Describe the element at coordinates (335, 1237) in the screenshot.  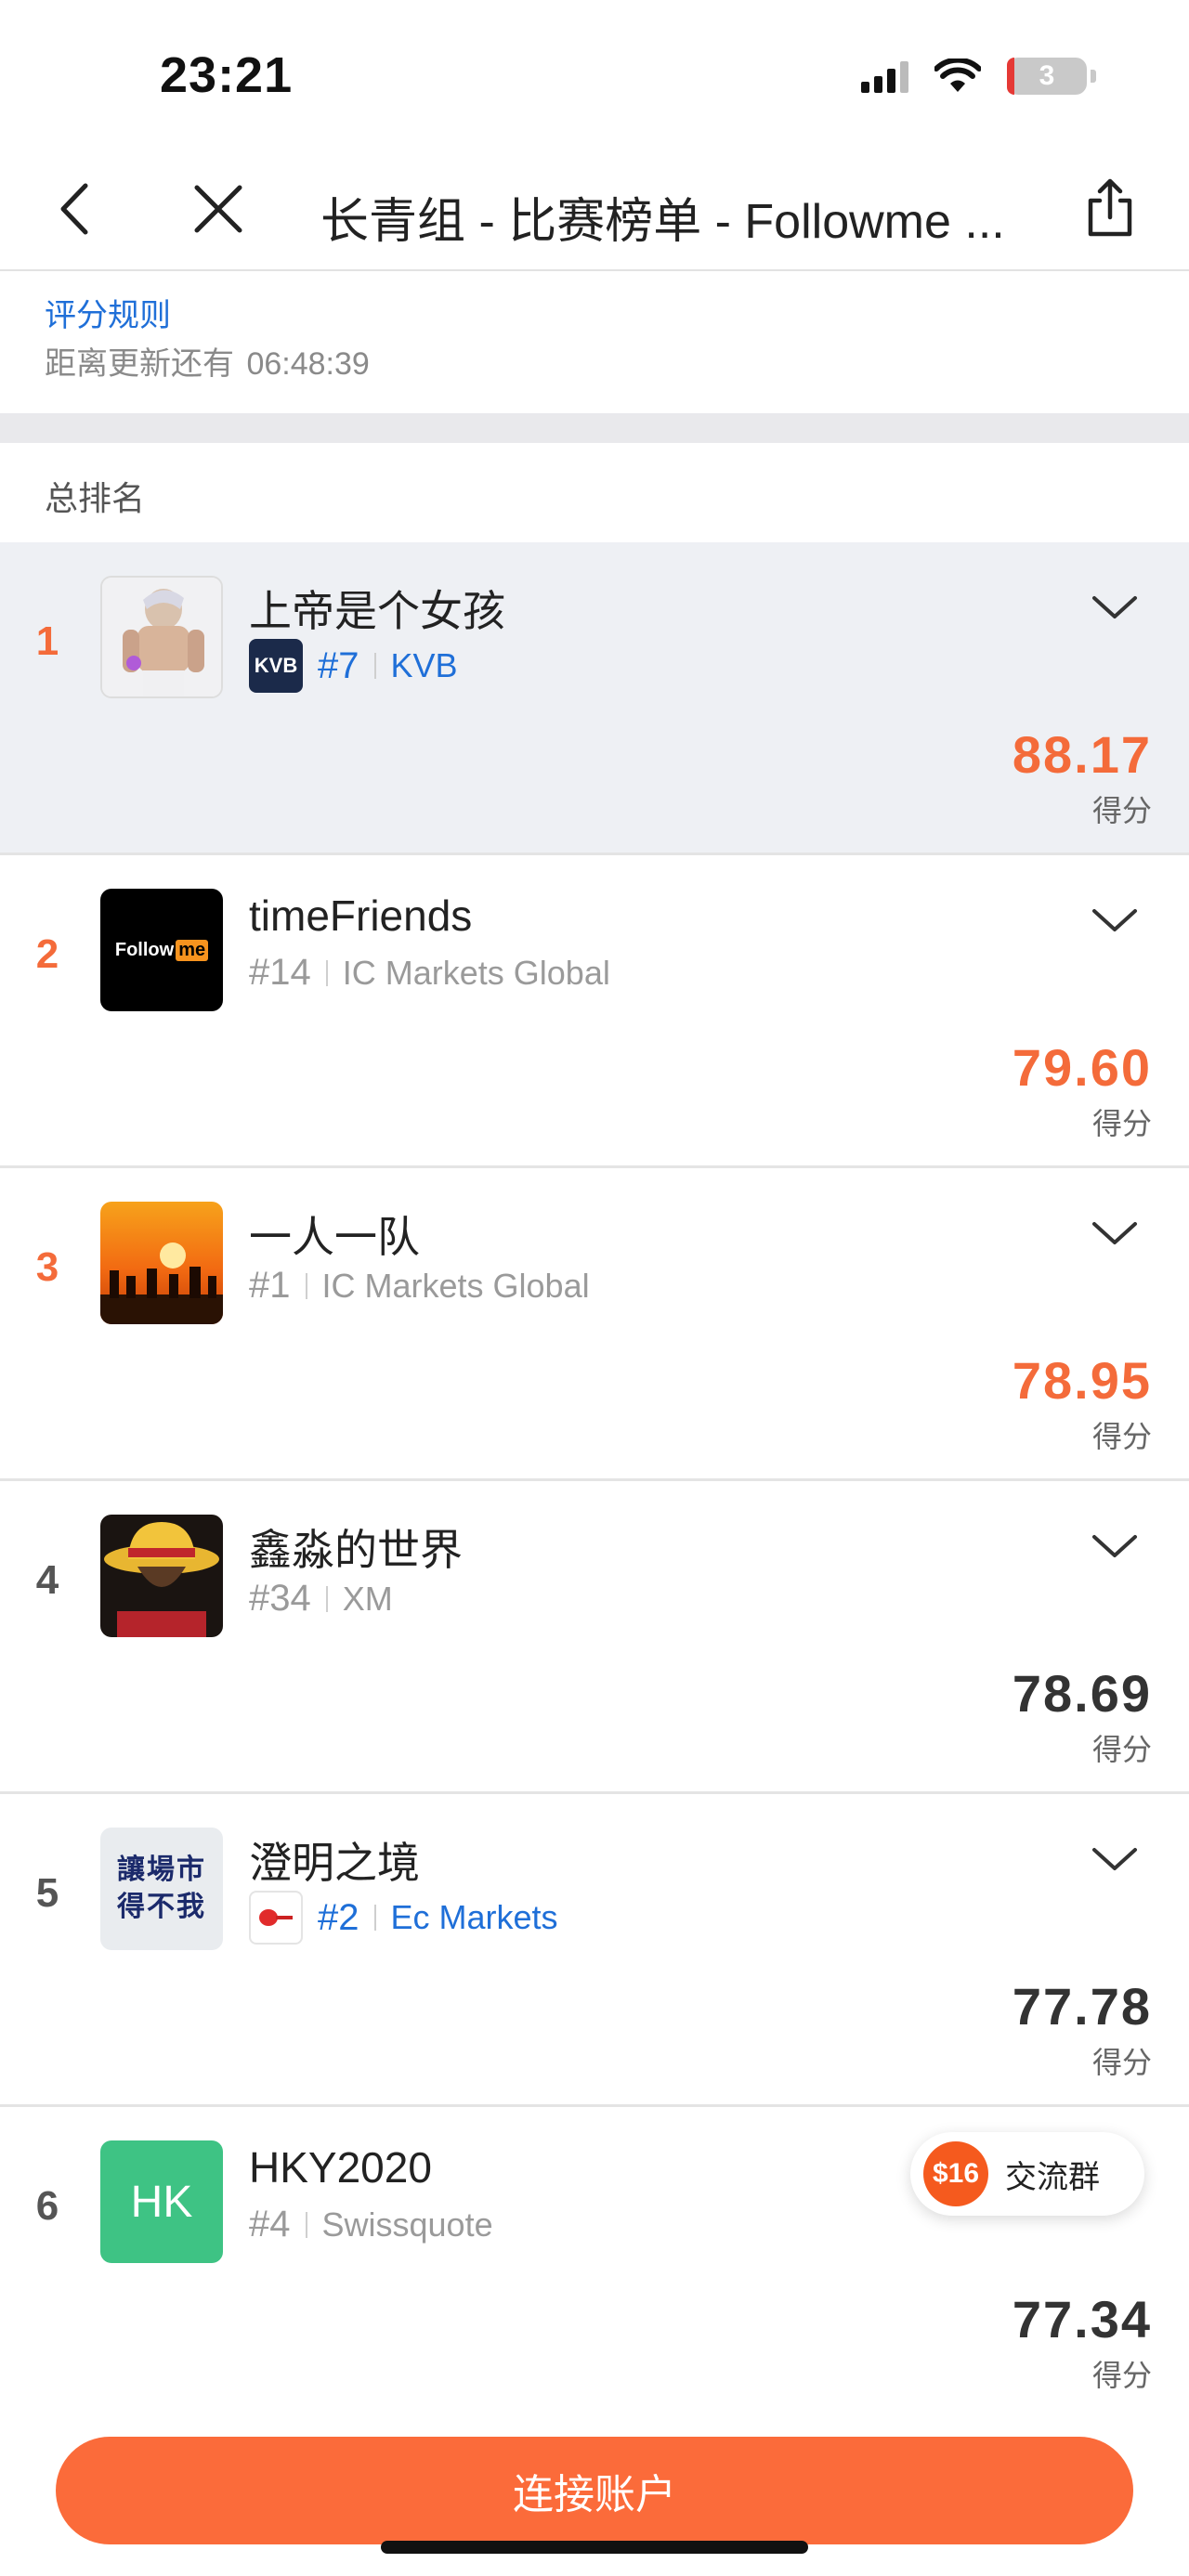
I see `trader-name: 一人一队` at that location.